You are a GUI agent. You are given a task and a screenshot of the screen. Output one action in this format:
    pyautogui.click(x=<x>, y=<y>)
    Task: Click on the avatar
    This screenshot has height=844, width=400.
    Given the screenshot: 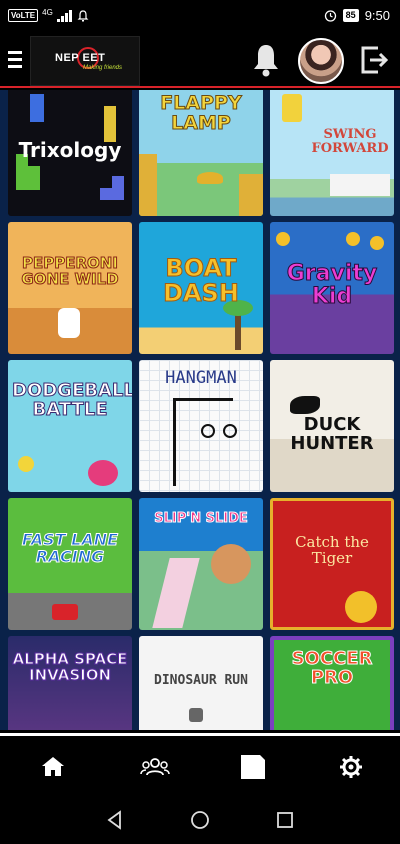 What is the action you would take?
    pyautogui.click(x=321, y=61)
    